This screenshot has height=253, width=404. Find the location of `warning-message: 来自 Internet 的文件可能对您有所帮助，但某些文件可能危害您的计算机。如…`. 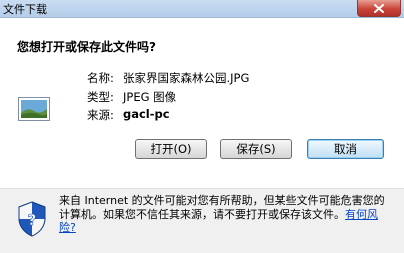

warning-message: 来自 Internet 的文件可能对您有所帮助，但某些文件可能危害您的计算机。如… is located at coordinates (222, 207).